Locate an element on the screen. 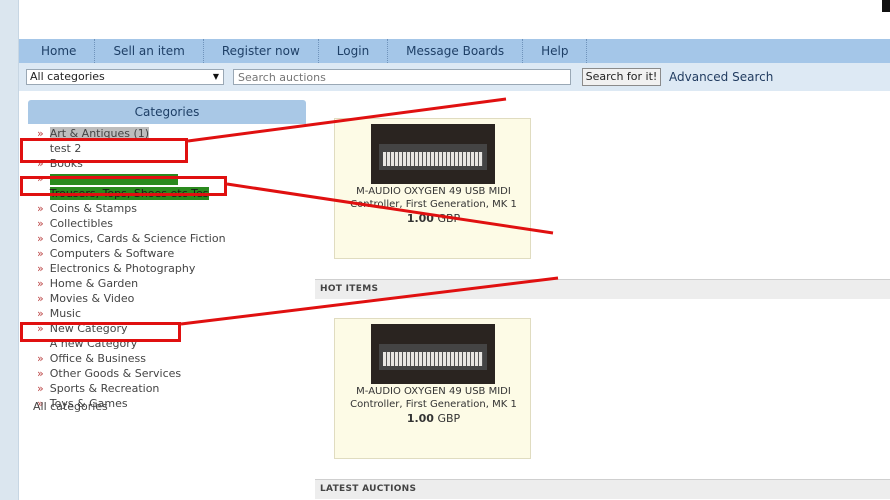 Image resolution: width=890 pixels, height=500 pixels. category-item: » Sports & Recreation is located at coordinates (172, 388).